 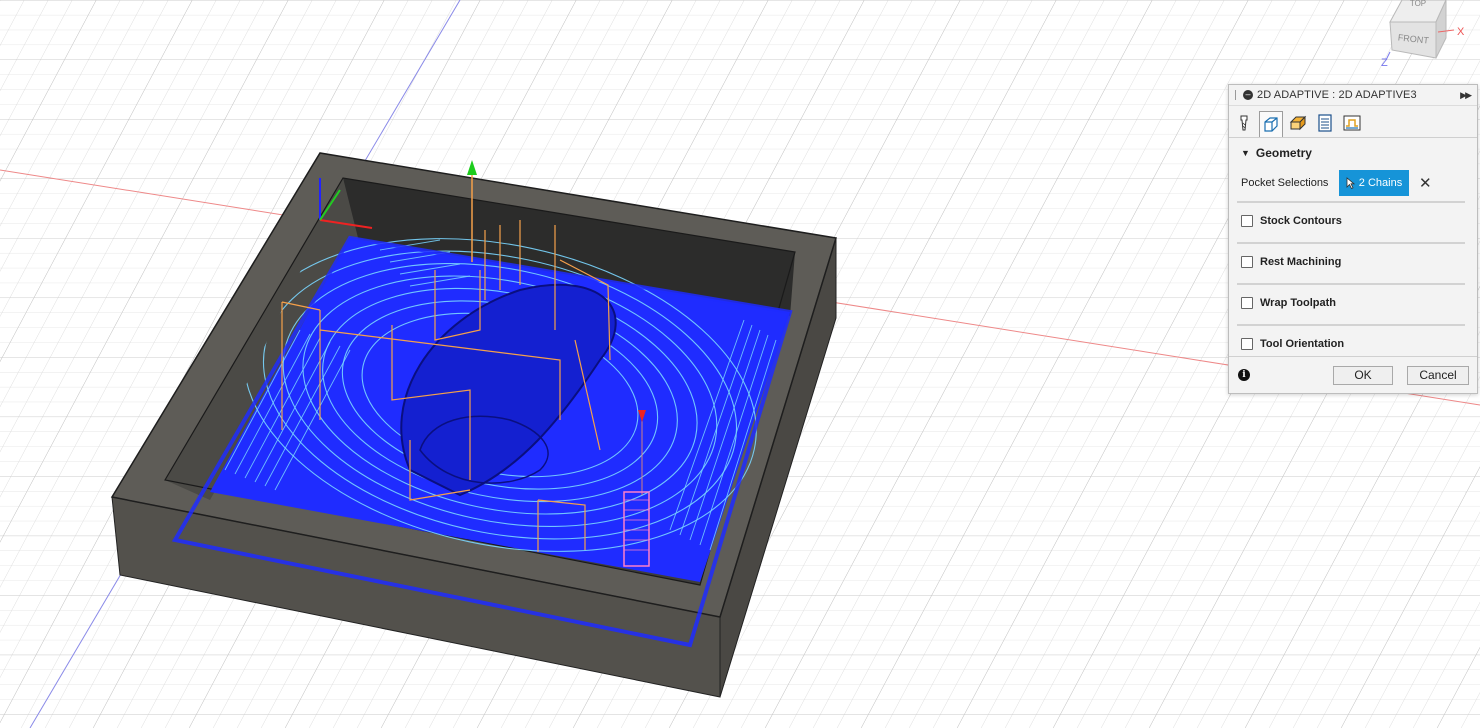 I want to click on cancel-button: Cancel, so click(x=1438, y=375).